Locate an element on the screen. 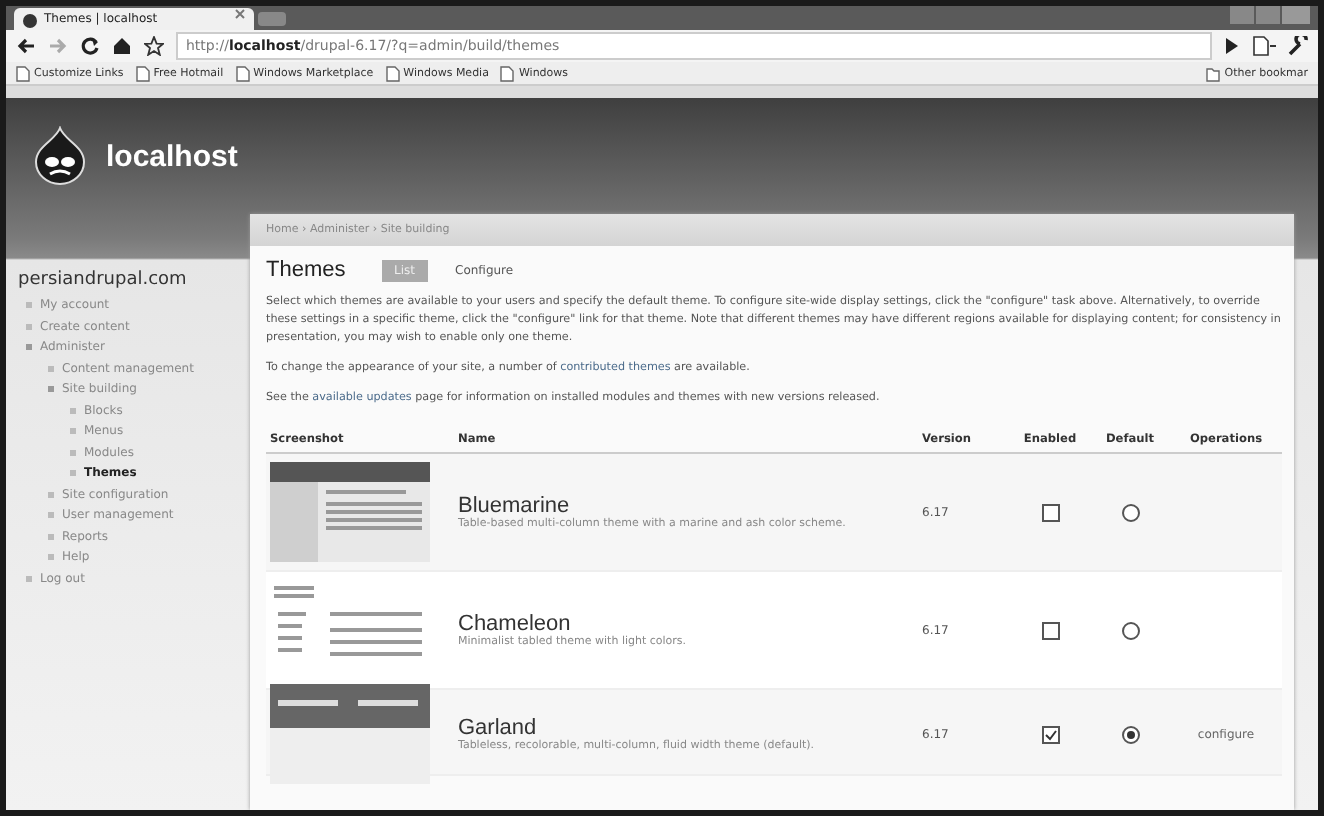 The image size is (1324, 816). drop-logo-icon is located at coordinates (60, 156).